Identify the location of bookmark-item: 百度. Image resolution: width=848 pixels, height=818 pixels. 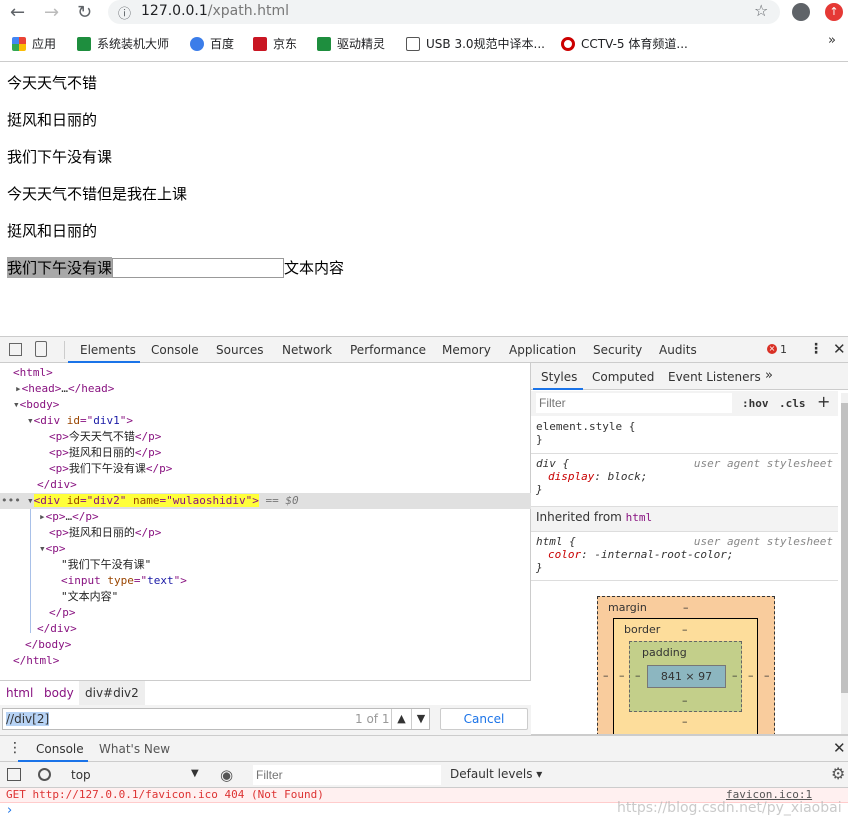
(212, 43).